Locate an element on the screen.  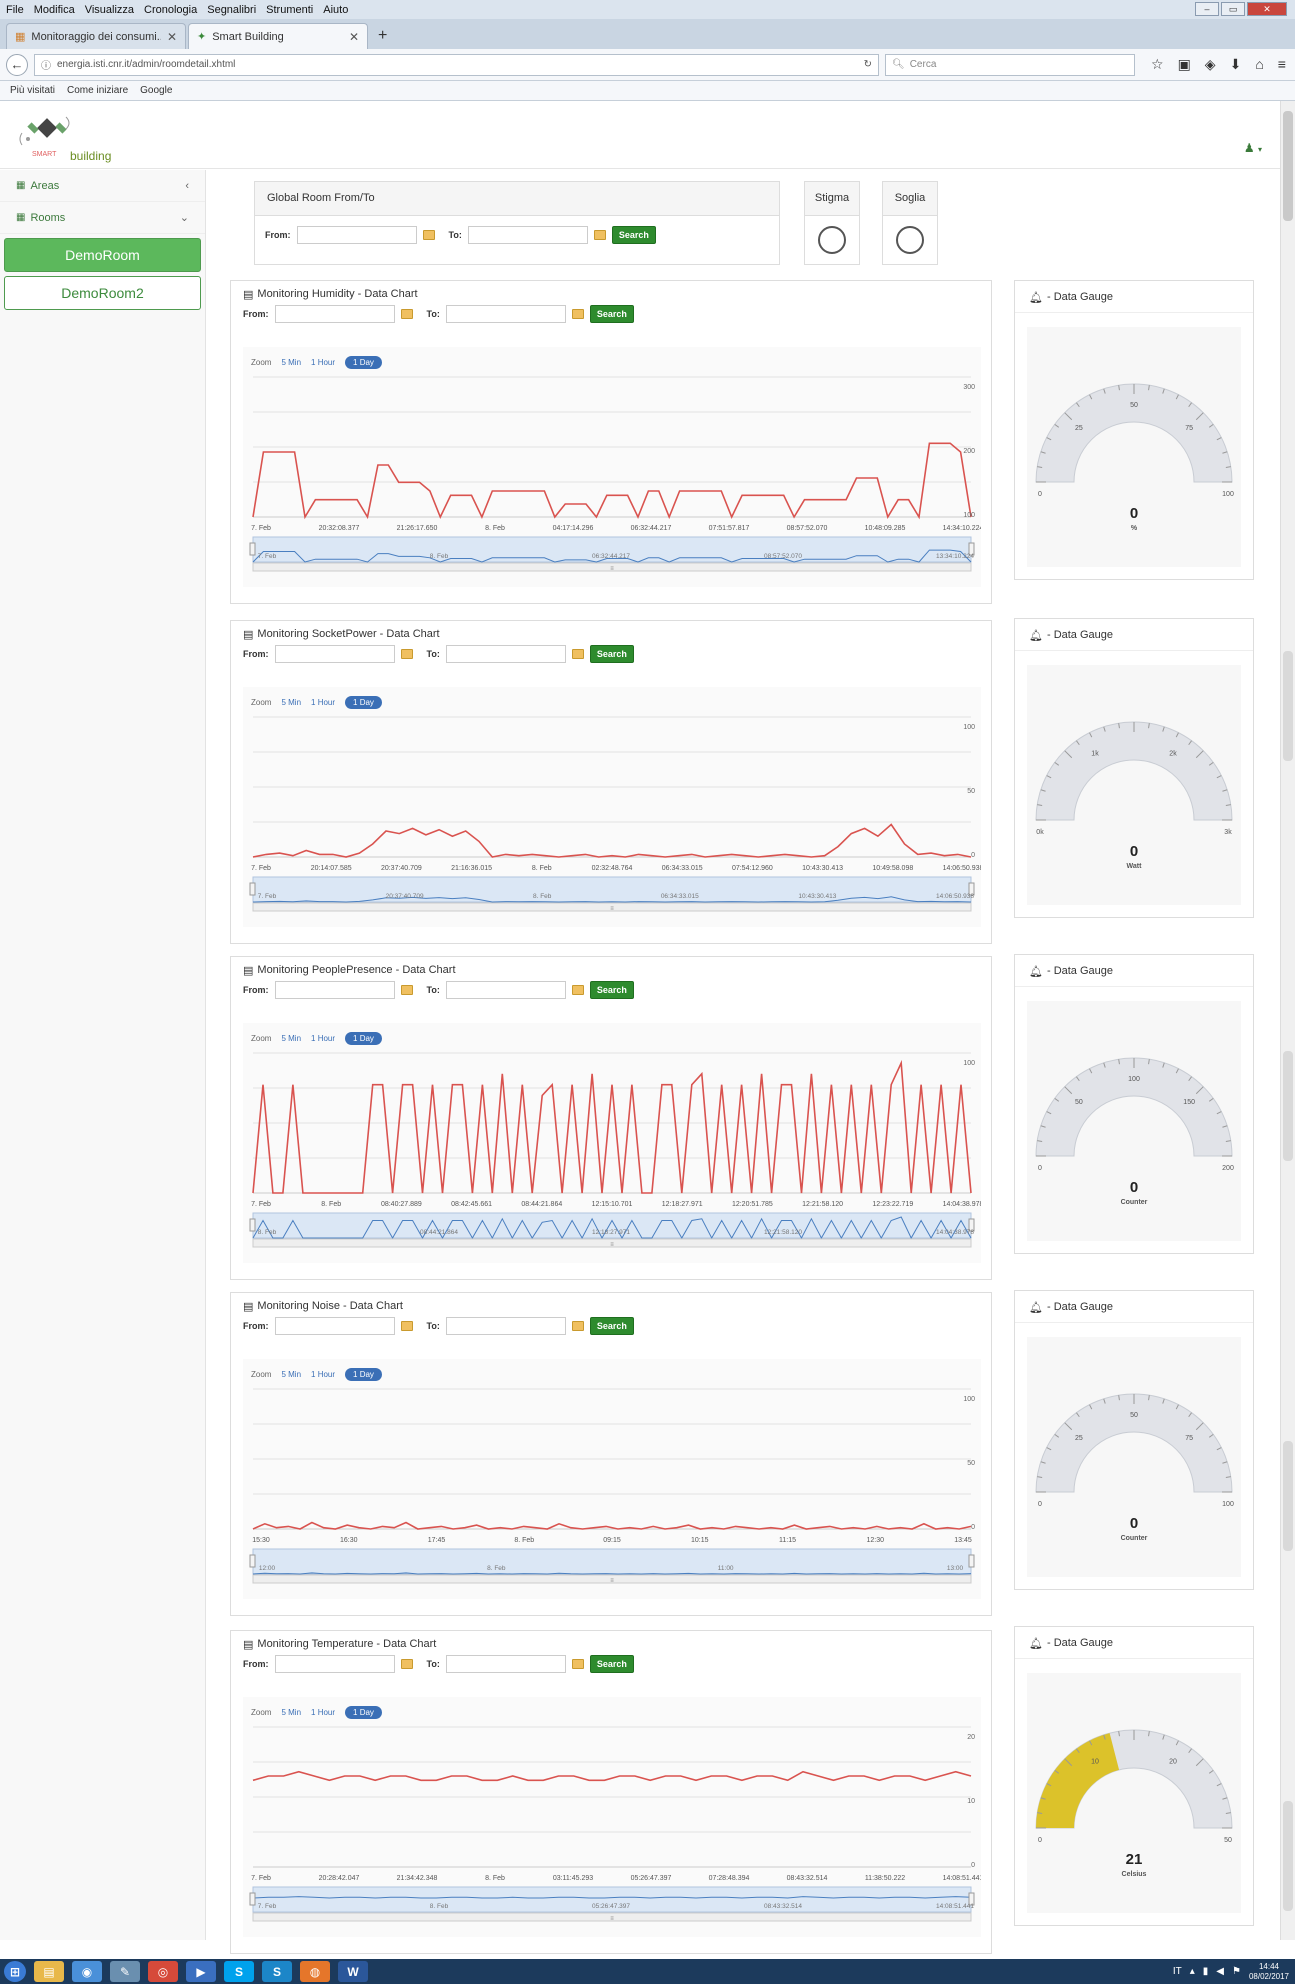
new-tab-button: + is located at coordinates (382, 38).